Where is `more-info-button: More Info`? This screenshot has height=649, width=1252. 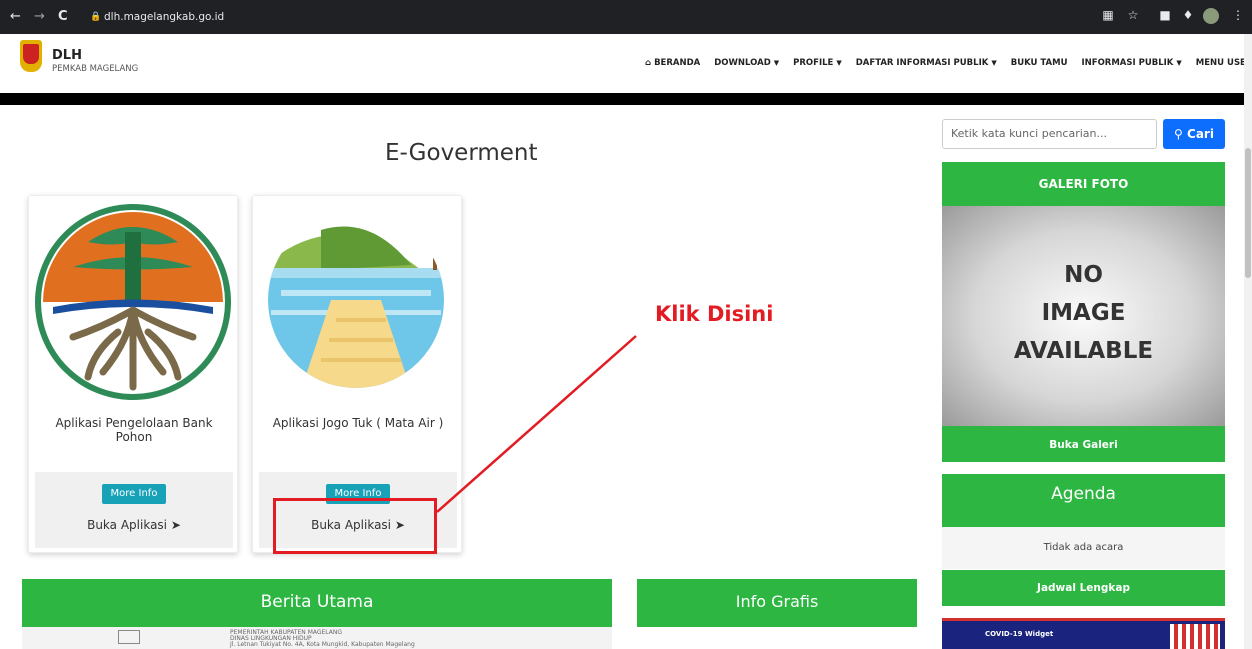 more-info-button: More Info is located at coordinates (134, 494).